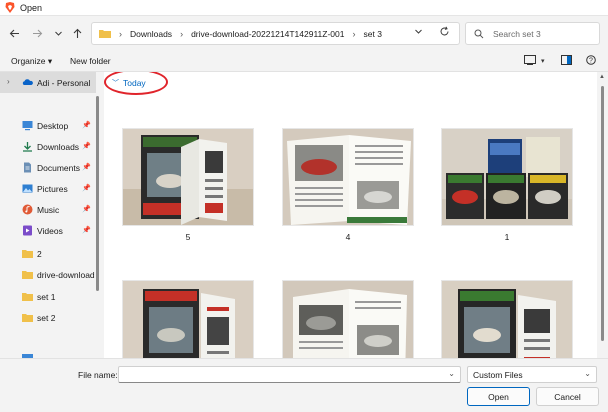 Image resolution: width=608 pixels, height=412 pixels. I want to click on dialog-footer: File name: ⌄ Custom Files ⌄ Open Cancel, so click(304, 385).